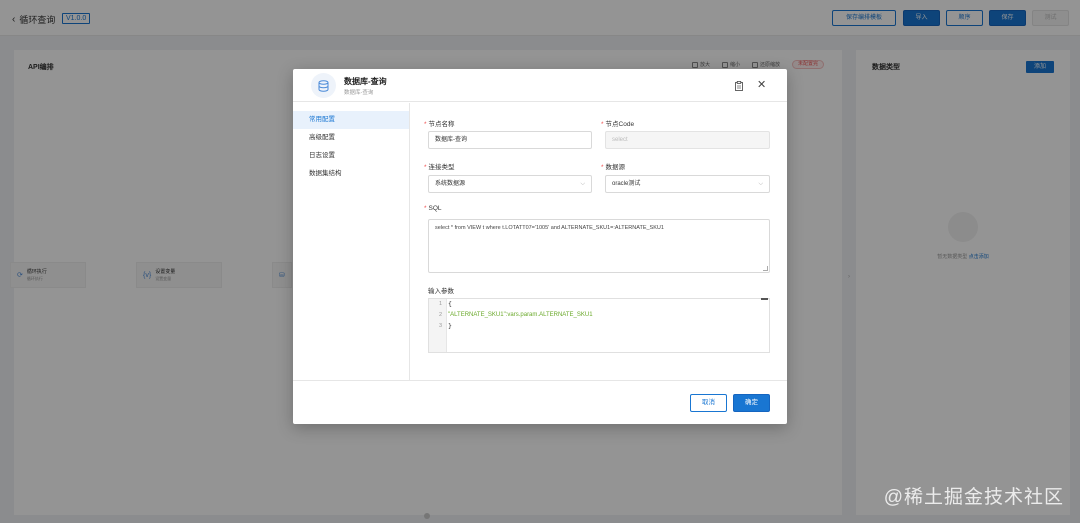 The image size is (1080, 523). I want to click on code-line: {, so click(450, 304).